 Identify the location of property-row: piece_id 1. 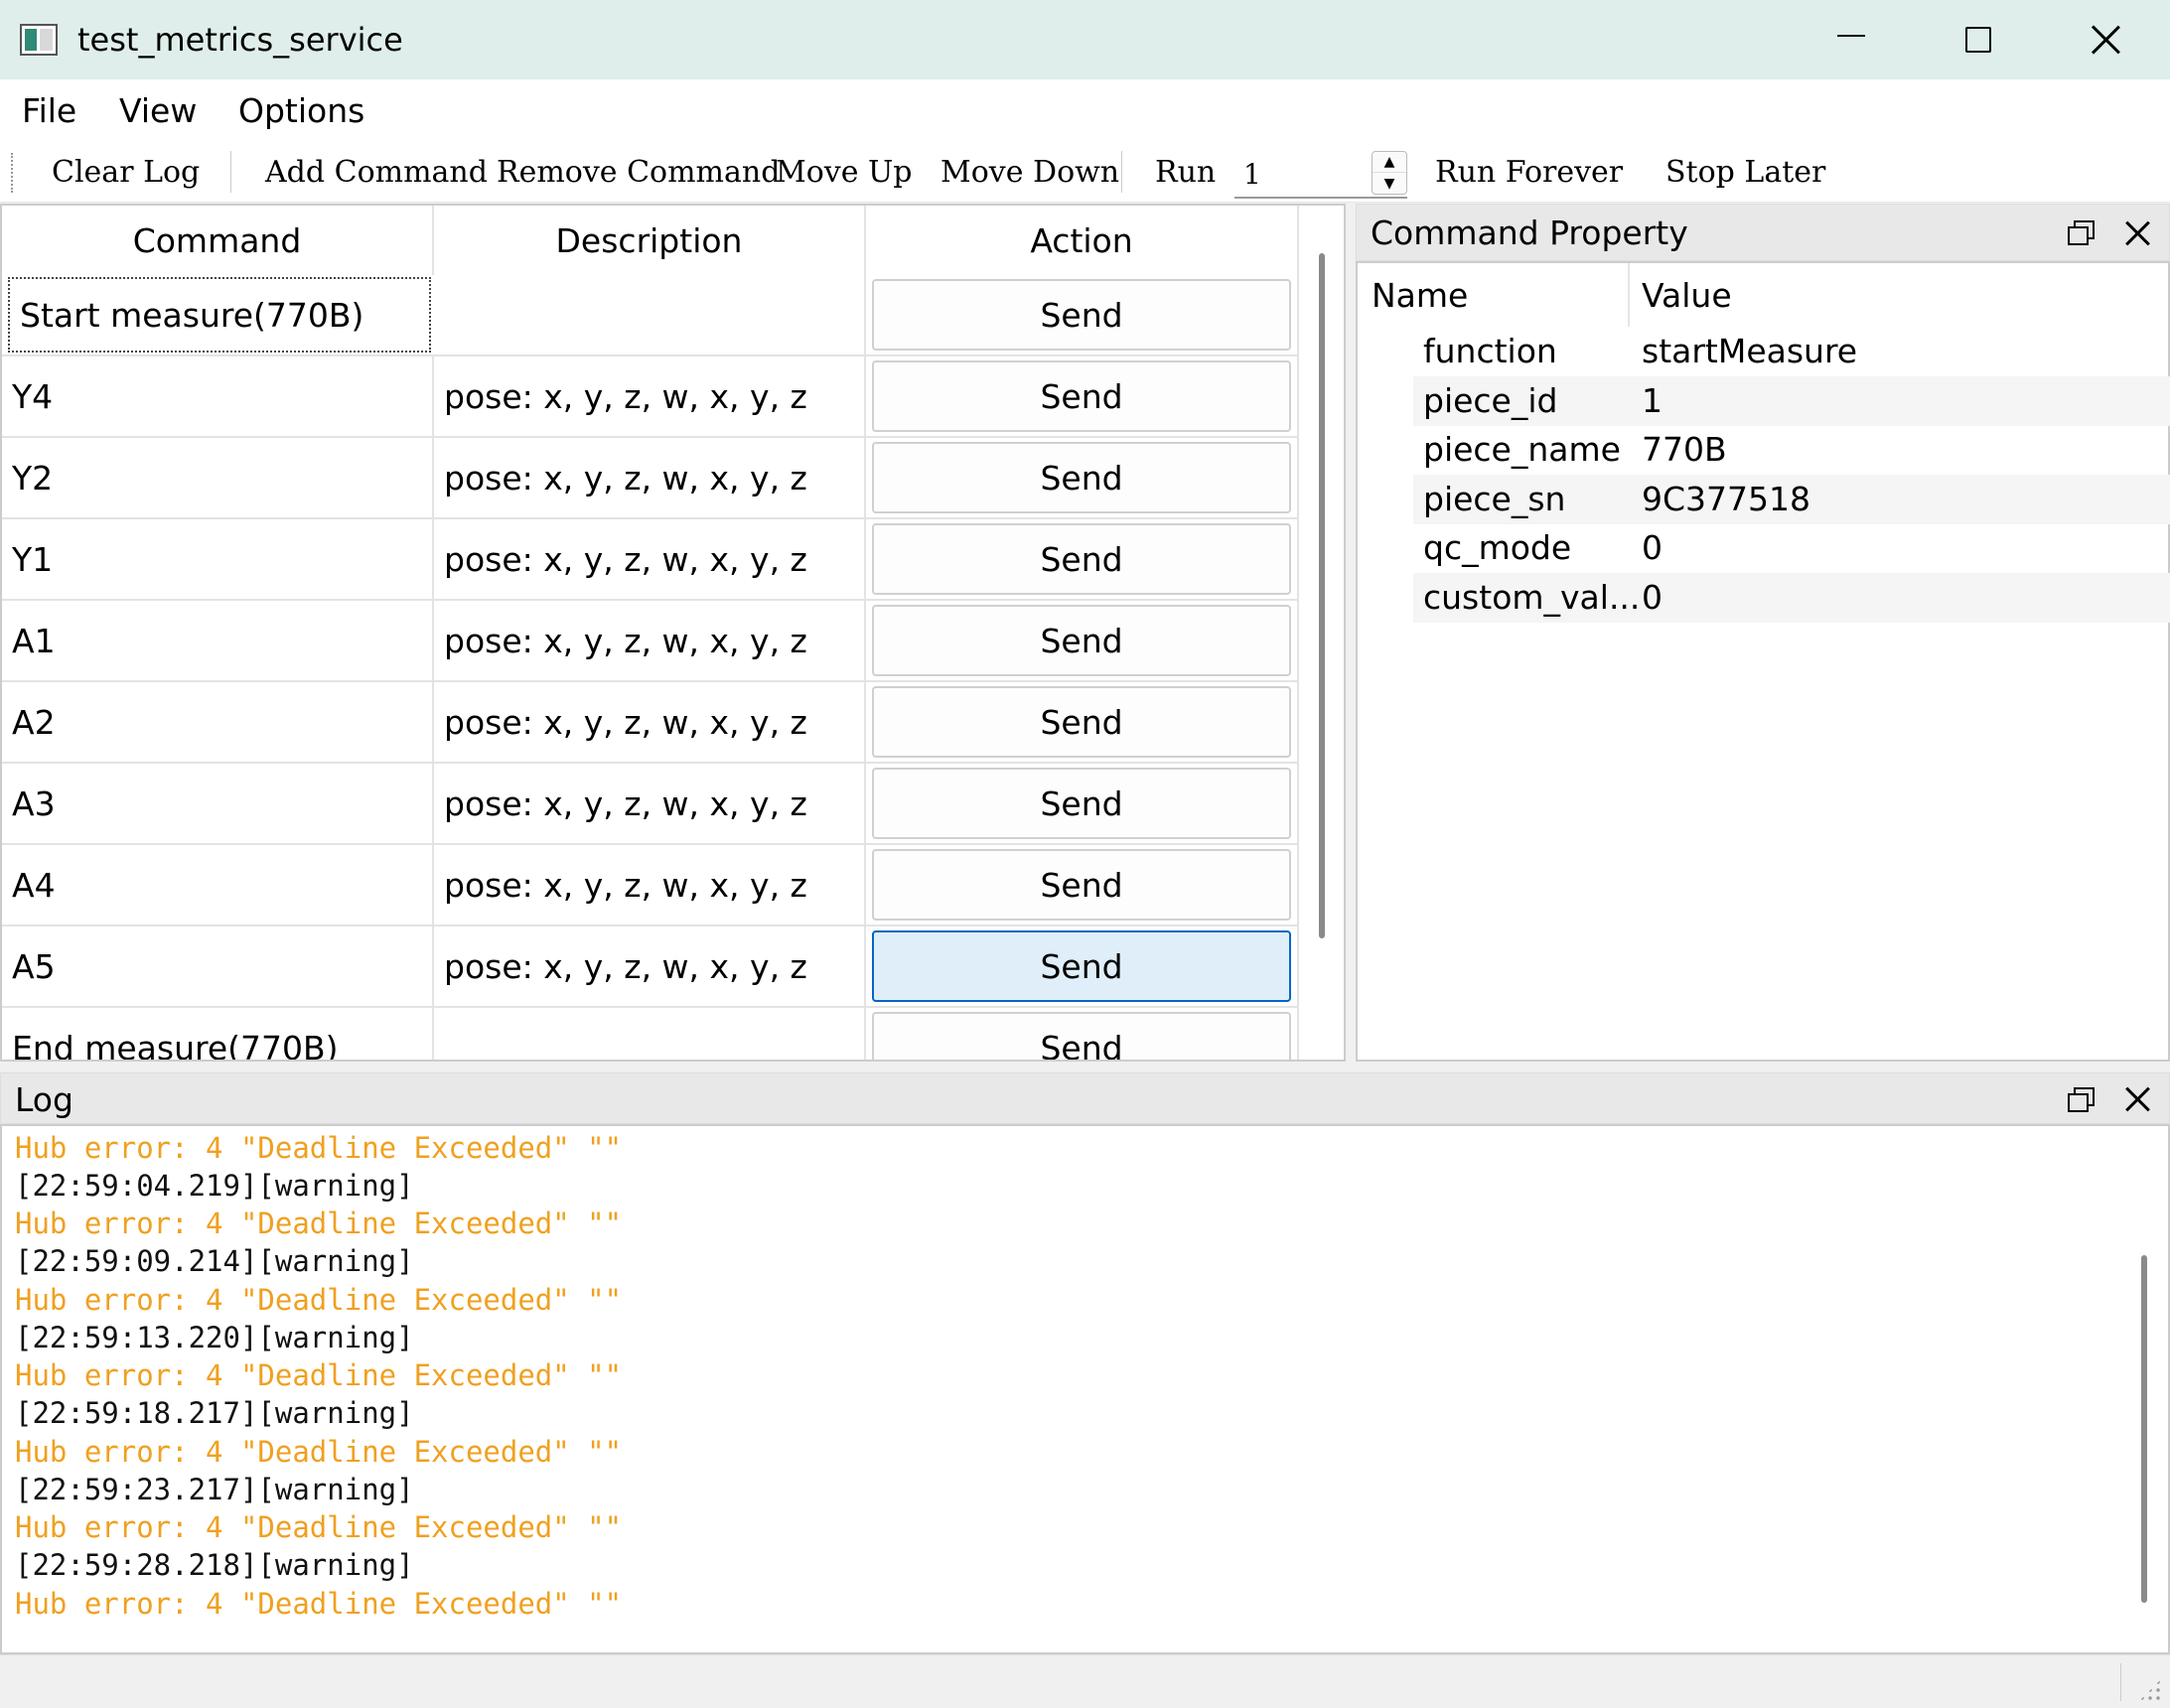
(1792, 401).